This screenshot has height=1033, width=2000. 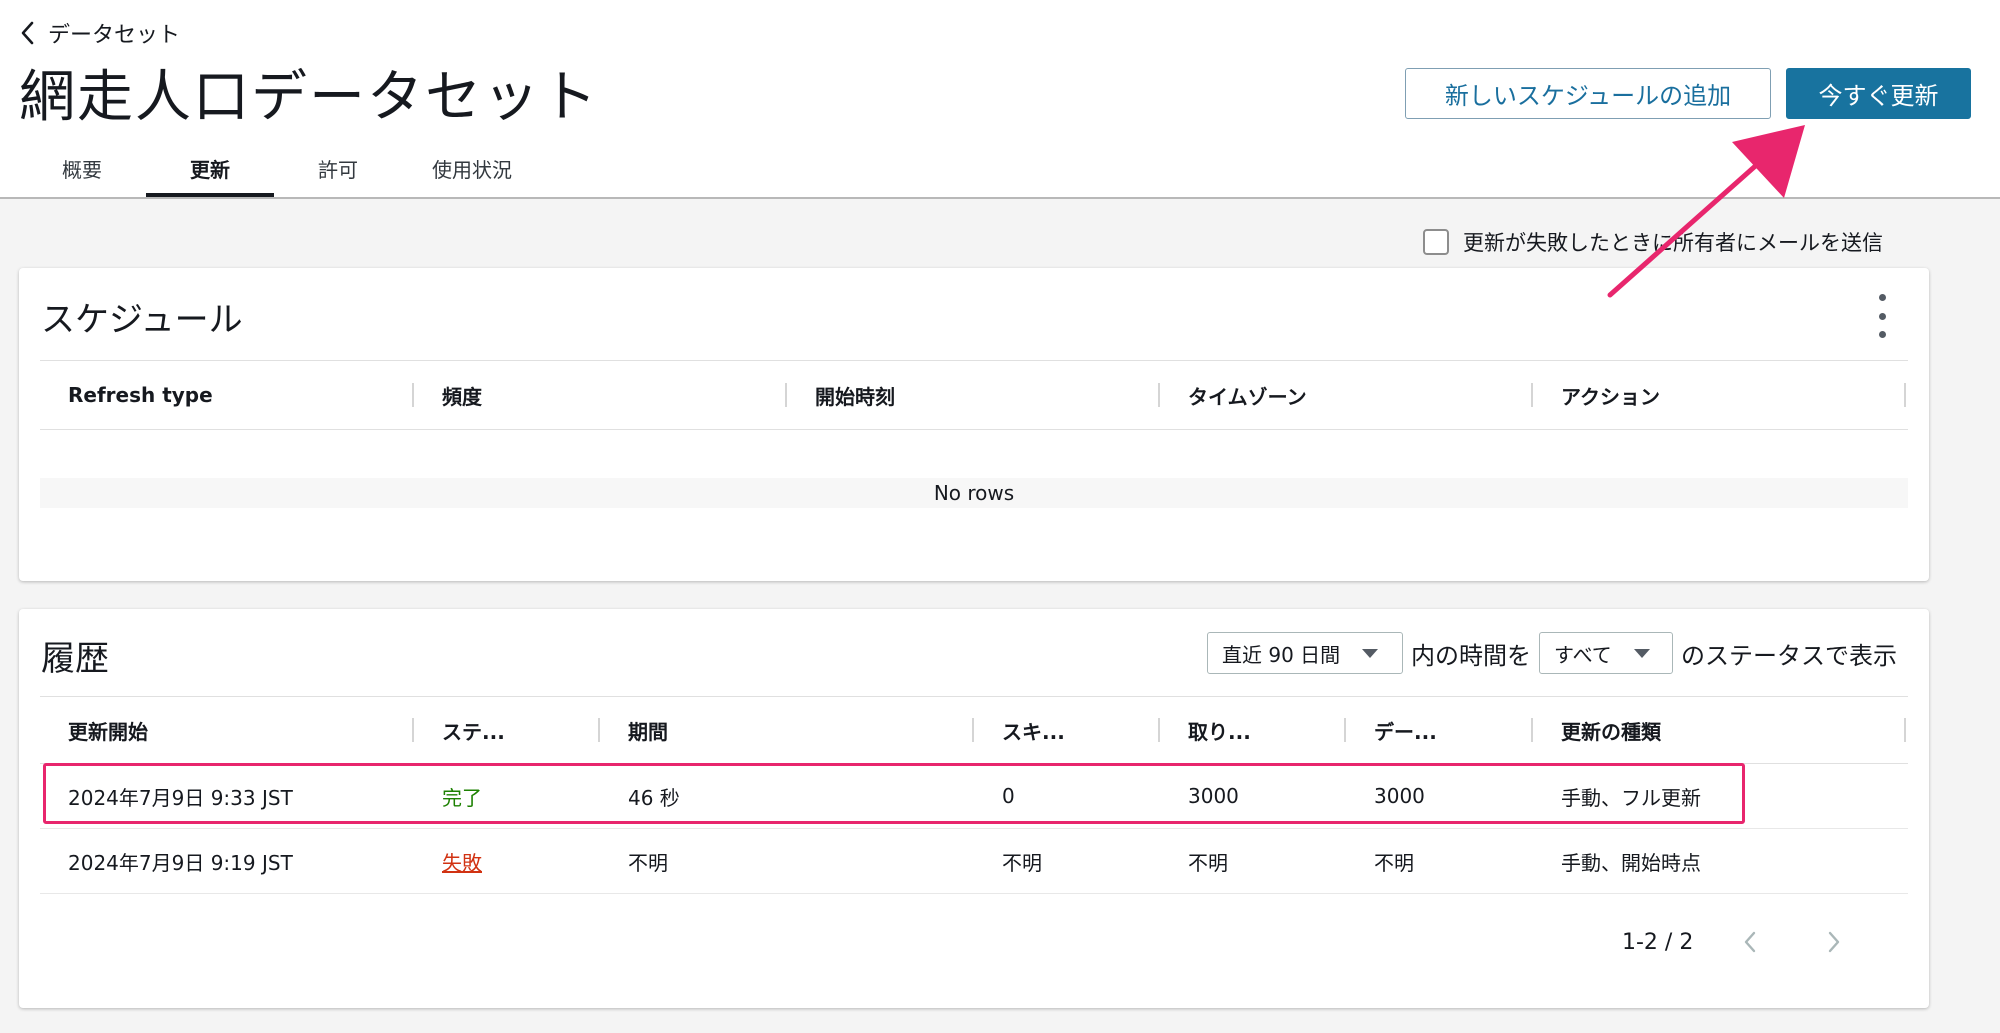 I want to click on cell-skipped-rows: 0, so click(x=1008, y=796).